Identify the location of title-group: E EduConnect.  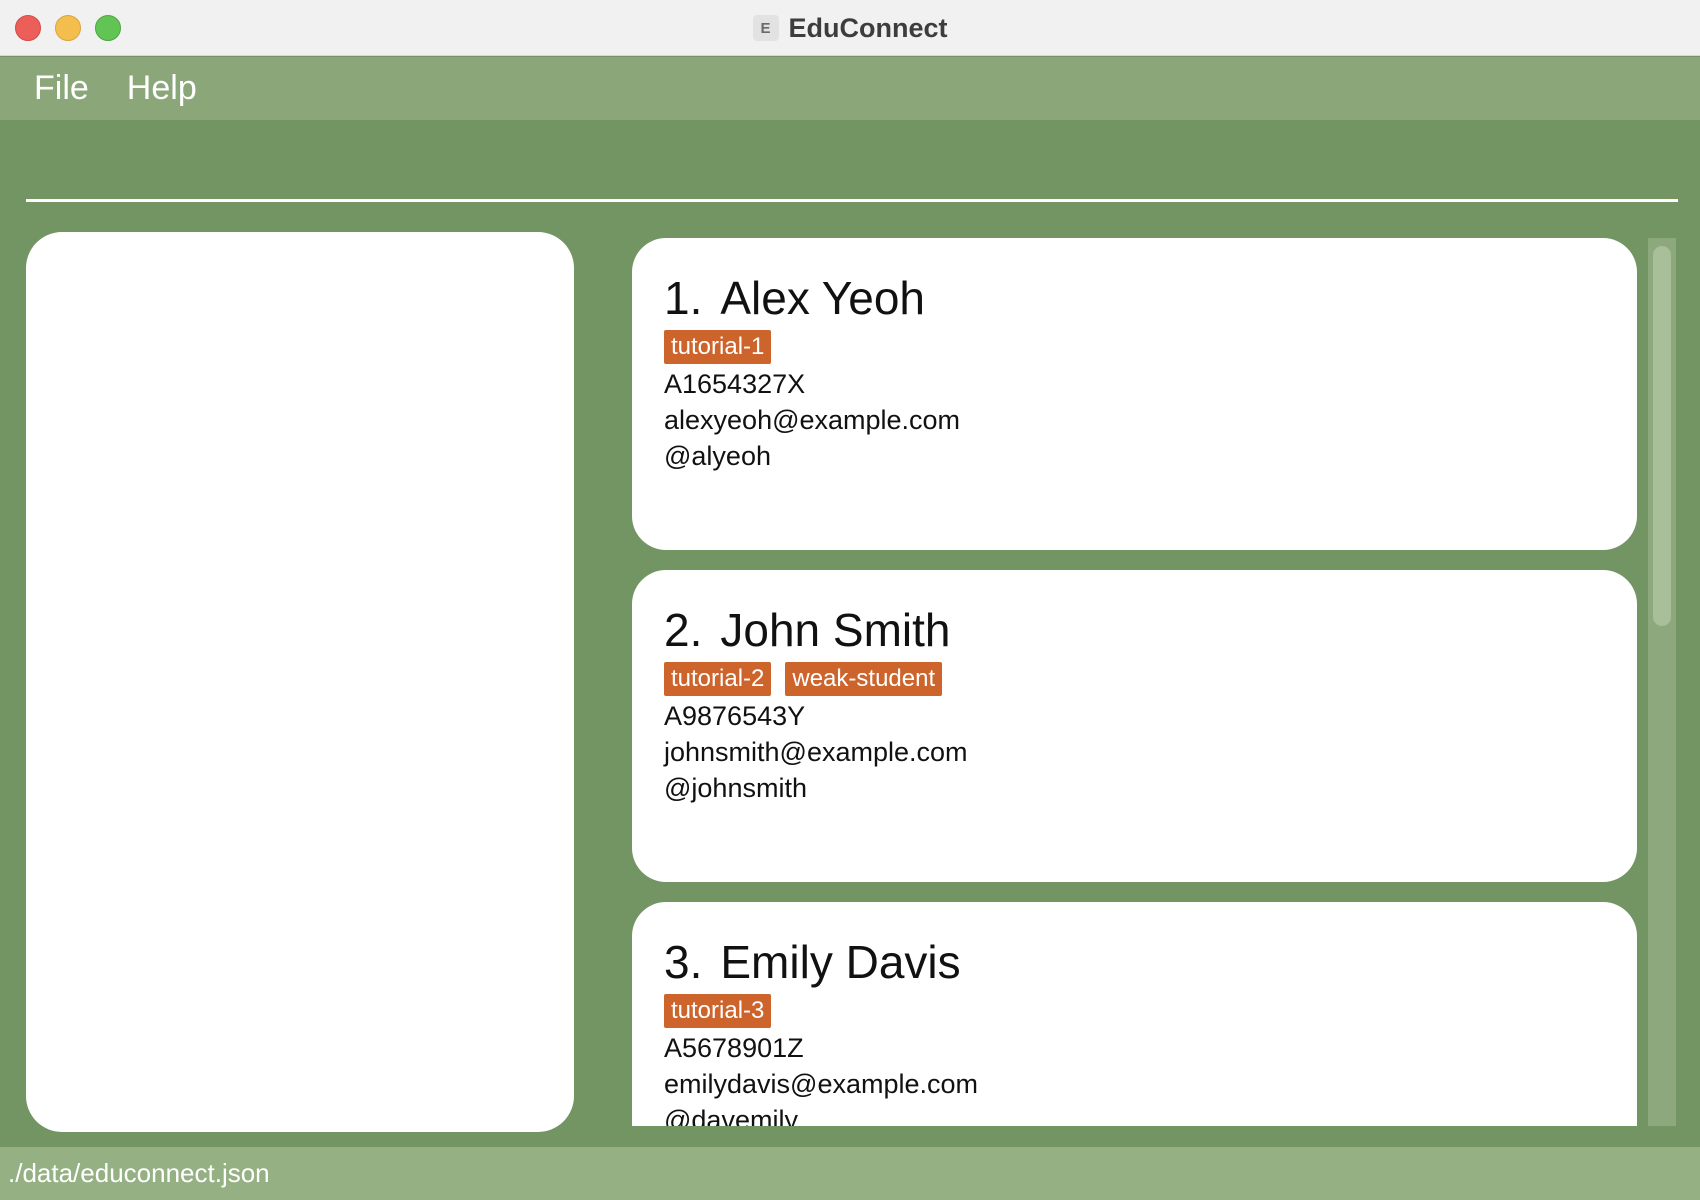
(850, 28).